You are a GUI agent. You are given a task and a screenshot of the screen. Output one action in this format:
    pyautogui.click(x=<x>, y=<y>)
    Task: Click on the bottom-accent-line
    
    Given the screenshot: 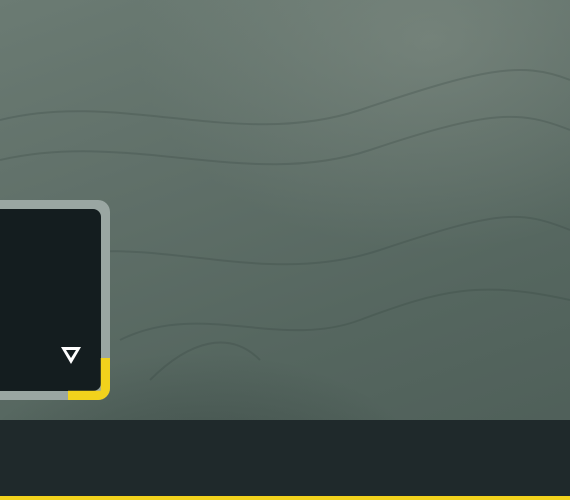 What is the action you would take?
    pyautogui.click(x=285, y=498)
    